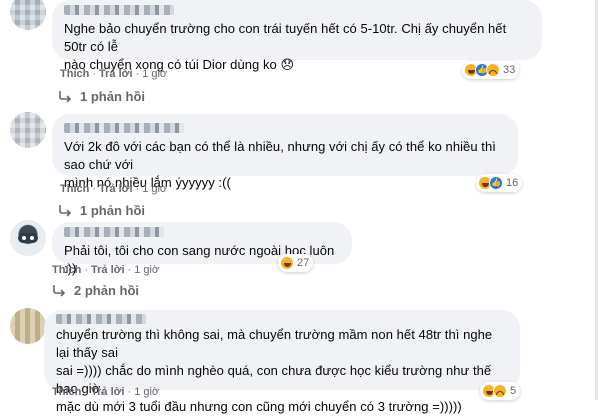  What do you see at coordinates (296, 263) in the screenshot?
I see `reaction-summary: 27` at bounding box center [296, 263].